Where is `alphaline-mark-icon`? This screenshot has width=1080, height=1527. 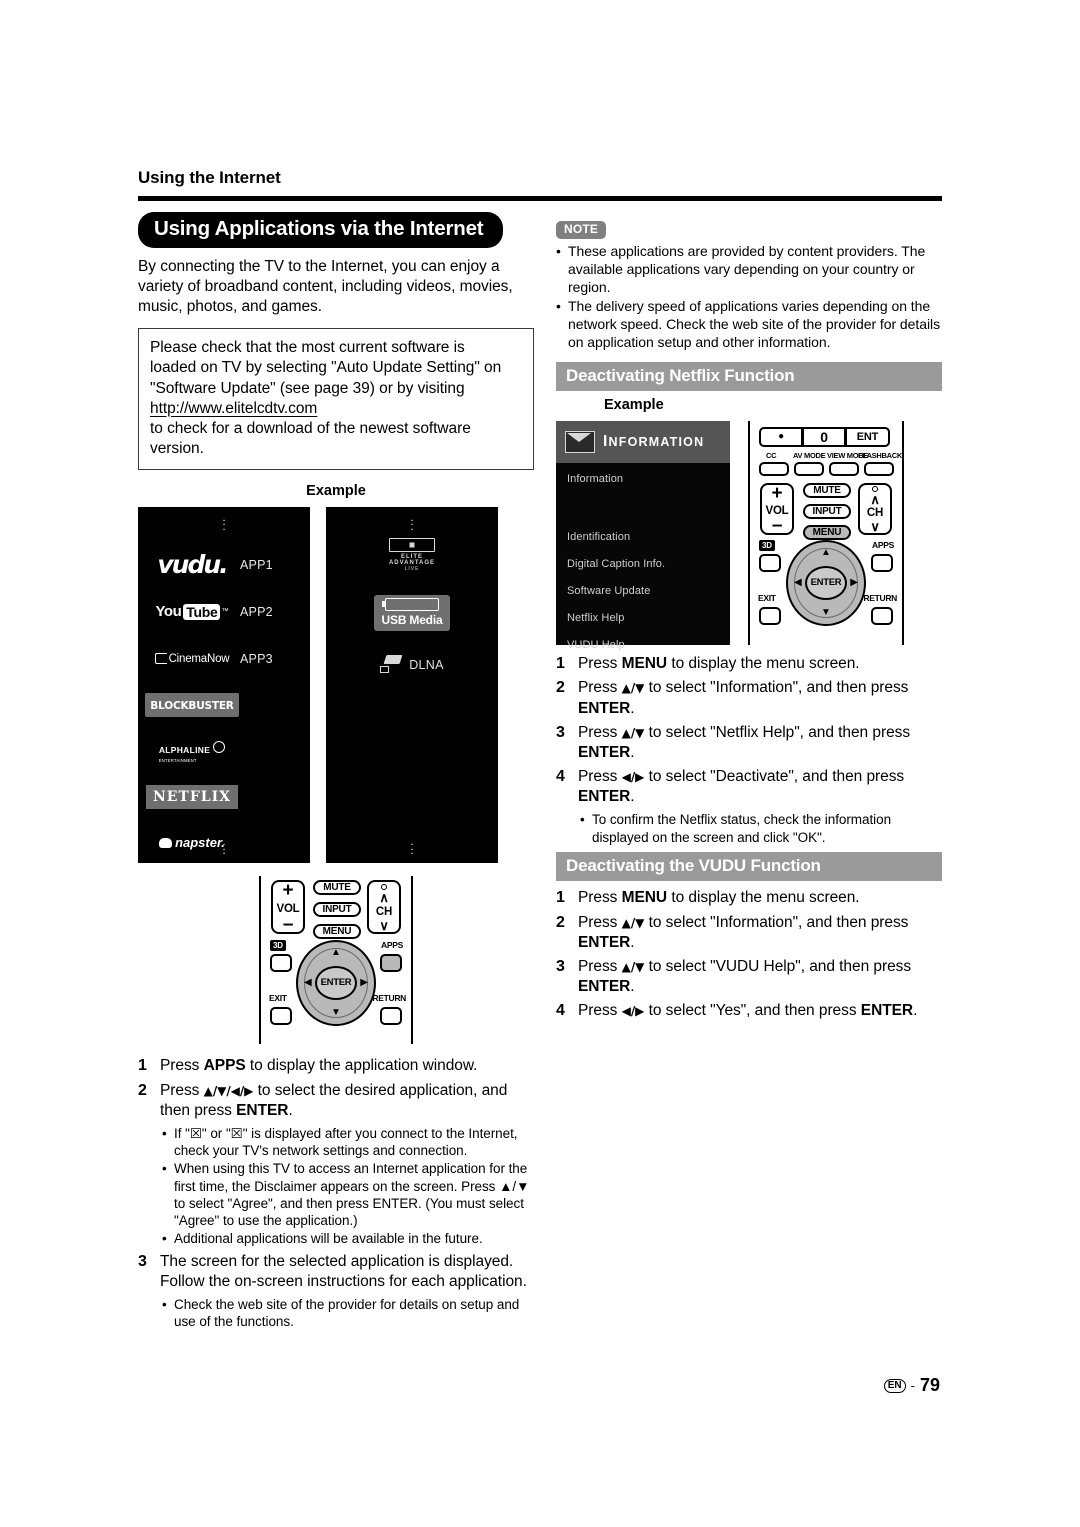
alphaline-mark-icon is located at coordinates (219, 747).